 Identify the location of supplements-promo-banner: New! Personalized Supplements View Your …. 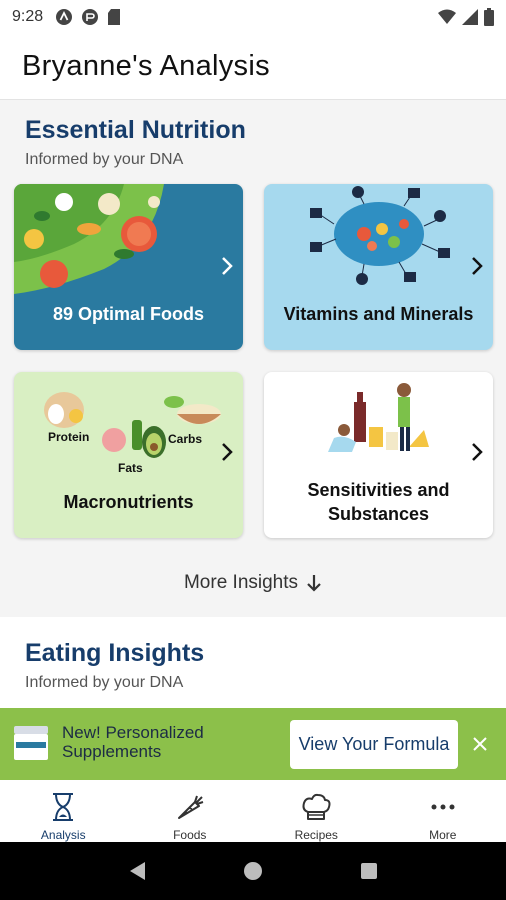
(253, 744).